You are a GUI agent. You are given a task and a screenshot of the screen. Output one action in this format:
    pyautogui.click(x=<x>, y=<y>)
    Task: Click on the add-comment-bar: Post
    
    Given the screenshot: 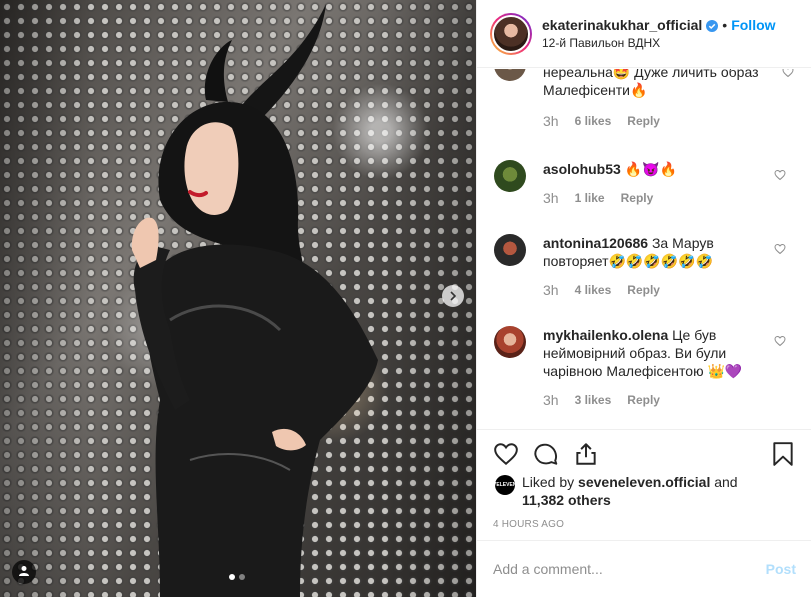 What is the action you would take?
    pyautogui.click(x=644, y=568)
    